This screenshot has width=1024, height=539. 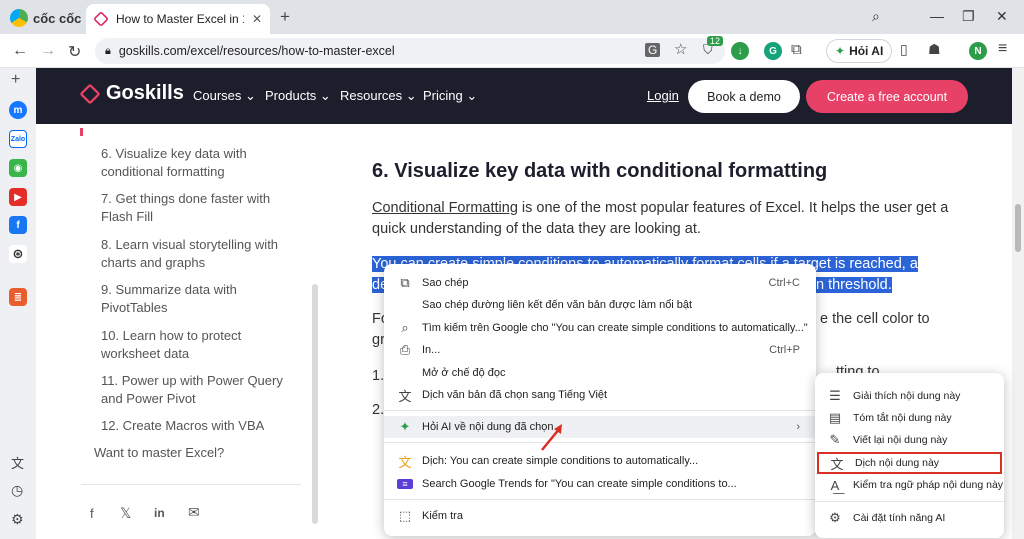 I want to click on goskills-mark-icon, so click(x=90, y=93).